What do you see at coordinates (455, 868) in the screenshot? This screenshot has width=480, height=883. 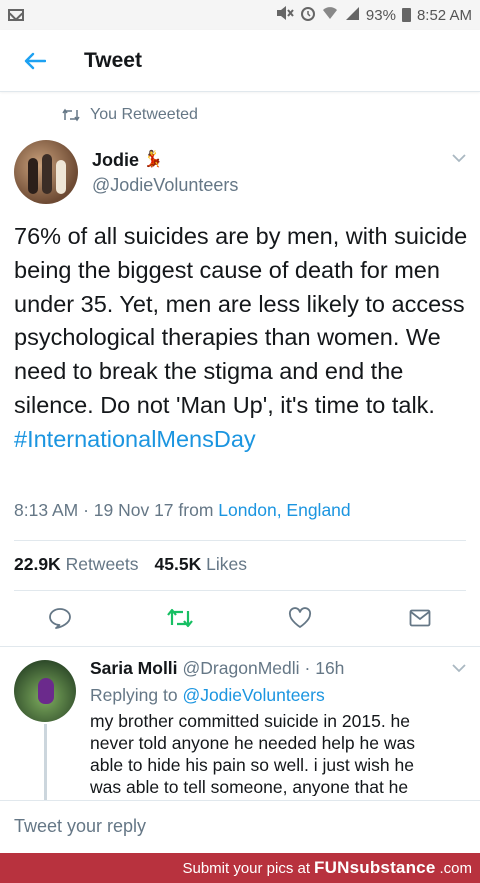 I see `watermark-suffix: .com` at bounding box center [455, 868].